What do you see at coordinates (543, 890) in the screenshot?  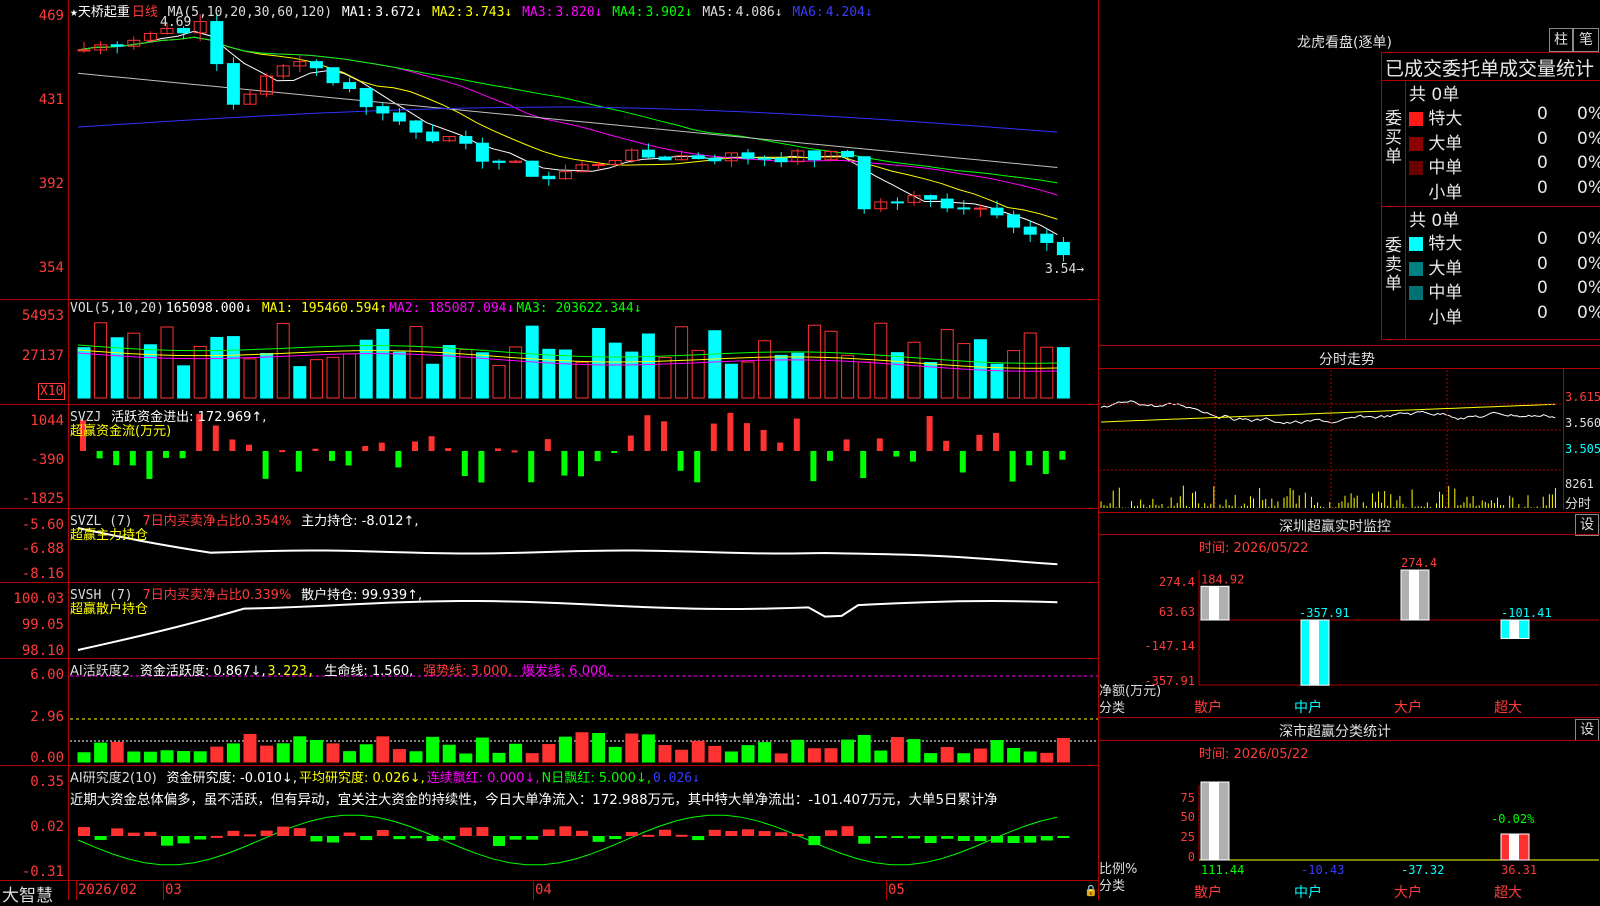 I see `xaxis-label: 04` at bounding box center [543, 890].